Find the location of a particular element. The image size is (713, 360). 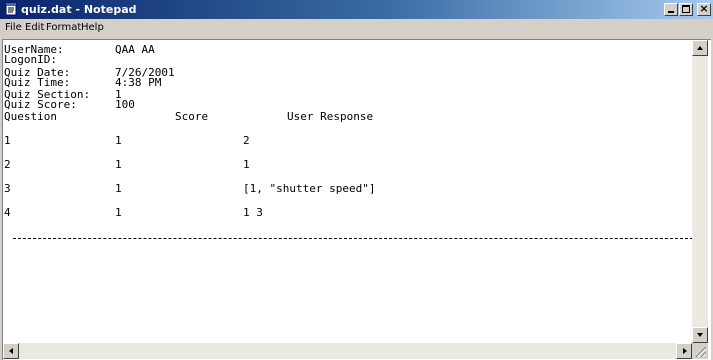

close-icon: × is located at coordinates (704, 8).